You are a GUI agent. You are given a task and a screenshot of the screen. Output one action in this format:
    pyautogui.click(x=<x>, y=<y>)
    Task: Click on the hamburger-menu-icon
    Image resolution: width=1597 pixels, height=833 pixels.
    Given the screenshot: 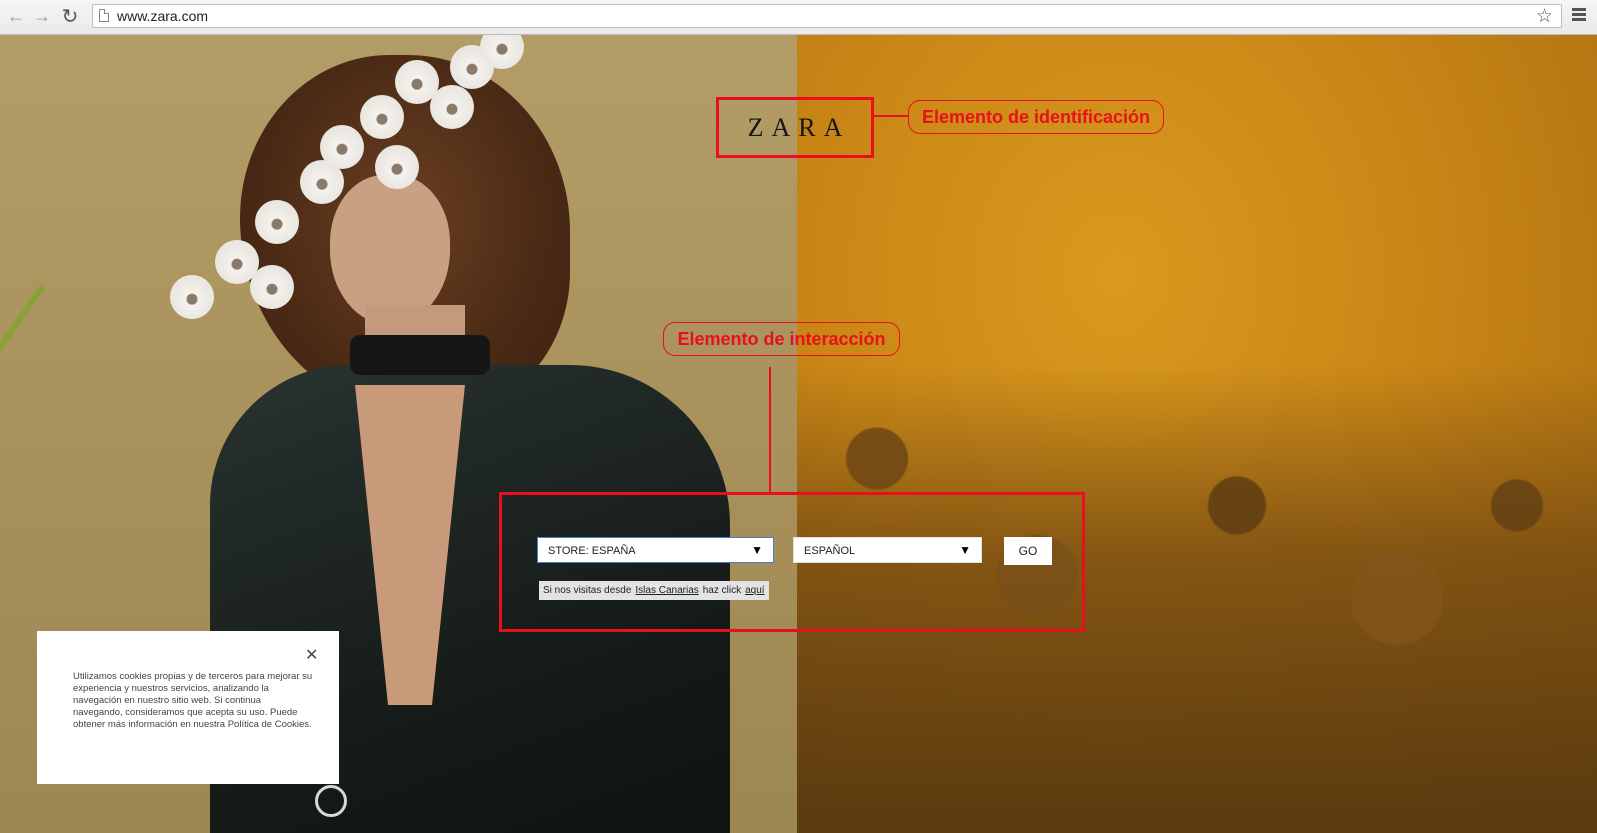 What is the action you would take?
    pyautogui.click(x=1579, y=15)
    